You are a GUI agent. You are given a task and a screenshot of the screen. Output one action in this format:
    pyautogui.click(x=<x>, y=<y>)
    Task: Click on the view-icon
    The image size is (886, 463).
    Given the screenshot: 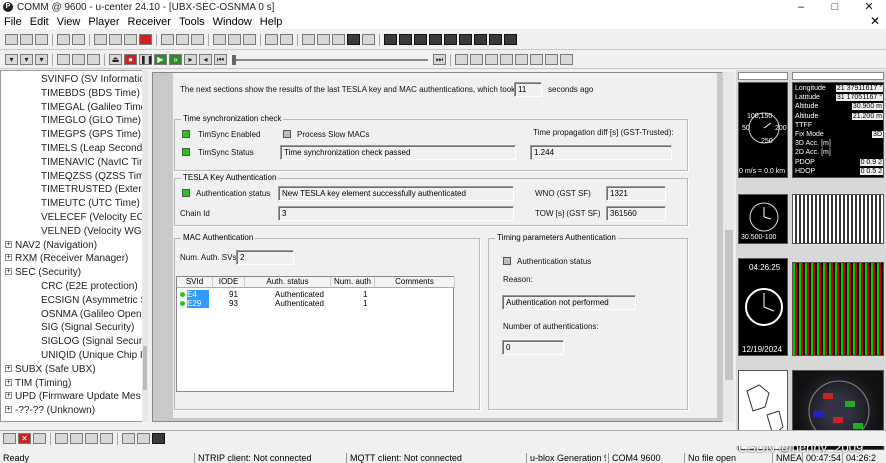 What is the action you would take?
    pyautogui.click(x=219, y=39)
    